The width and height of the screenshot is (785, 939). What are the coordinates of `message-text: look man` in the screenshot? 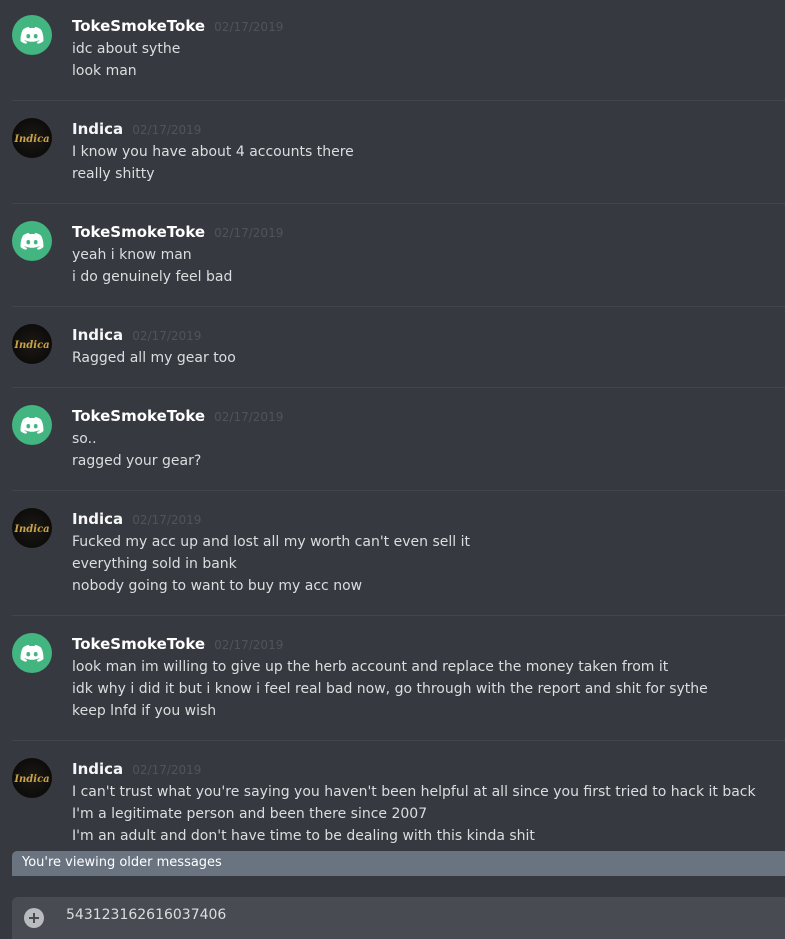 It's located at (104, 71).